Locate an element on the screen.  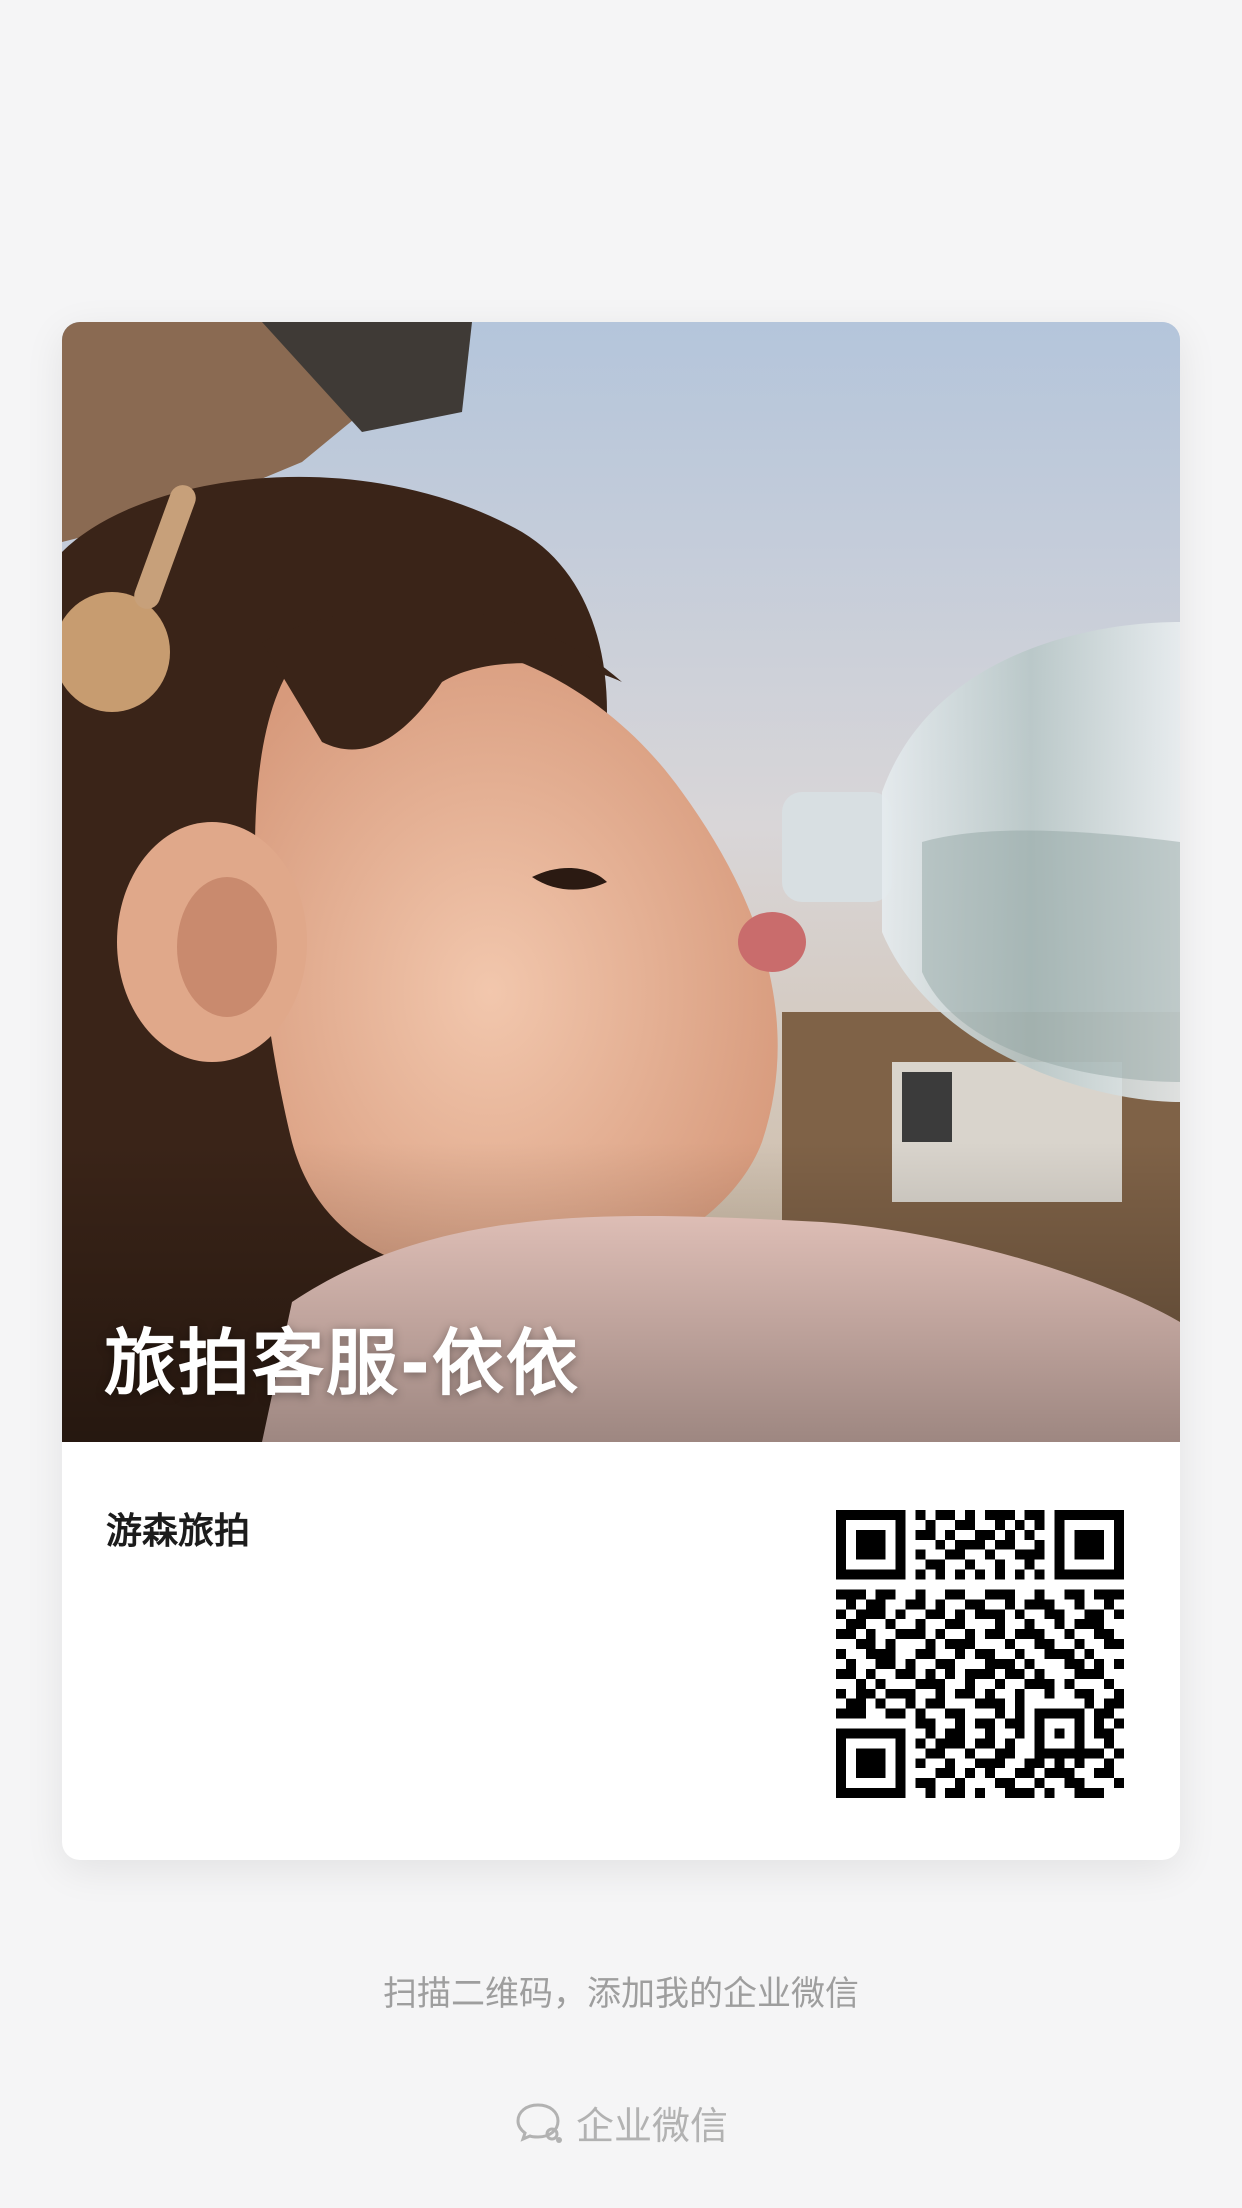
wecom-brand-group: 企业微信 is located at coordinates (621, 2122).